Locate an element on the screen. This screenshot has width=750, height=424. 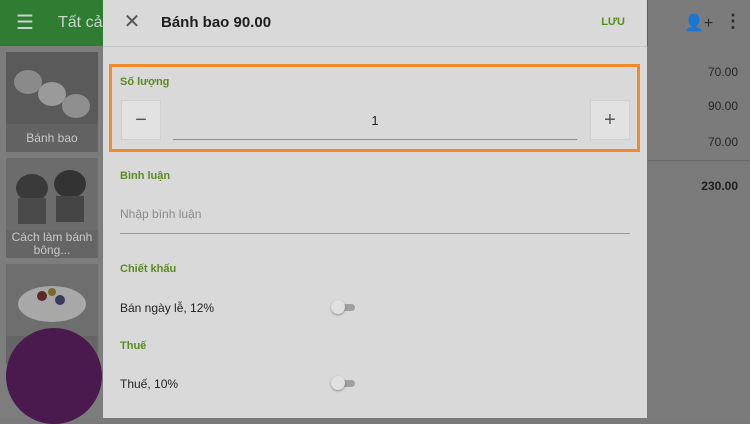
dialog-header: ✕ Bánh bao 90.00 LƯU is located at coordinates (375, 23).